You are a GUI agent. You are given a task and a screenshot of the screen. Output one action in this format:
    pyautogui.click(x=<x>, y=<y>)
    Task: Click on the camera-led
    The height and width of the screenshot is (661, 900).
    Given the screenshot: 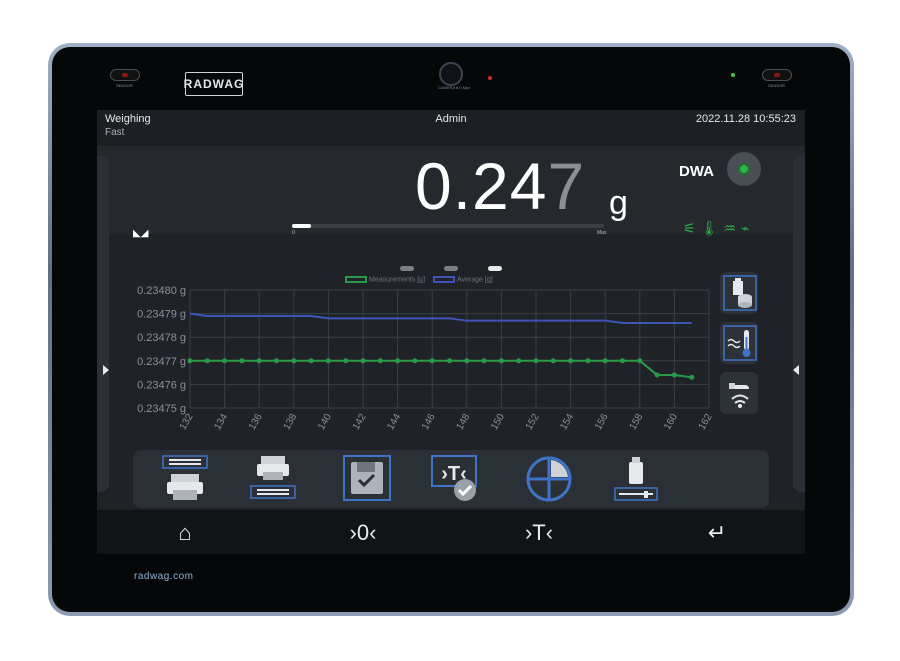 What is the action you would take?
    pyautogui.click(x=490, y=78)
    